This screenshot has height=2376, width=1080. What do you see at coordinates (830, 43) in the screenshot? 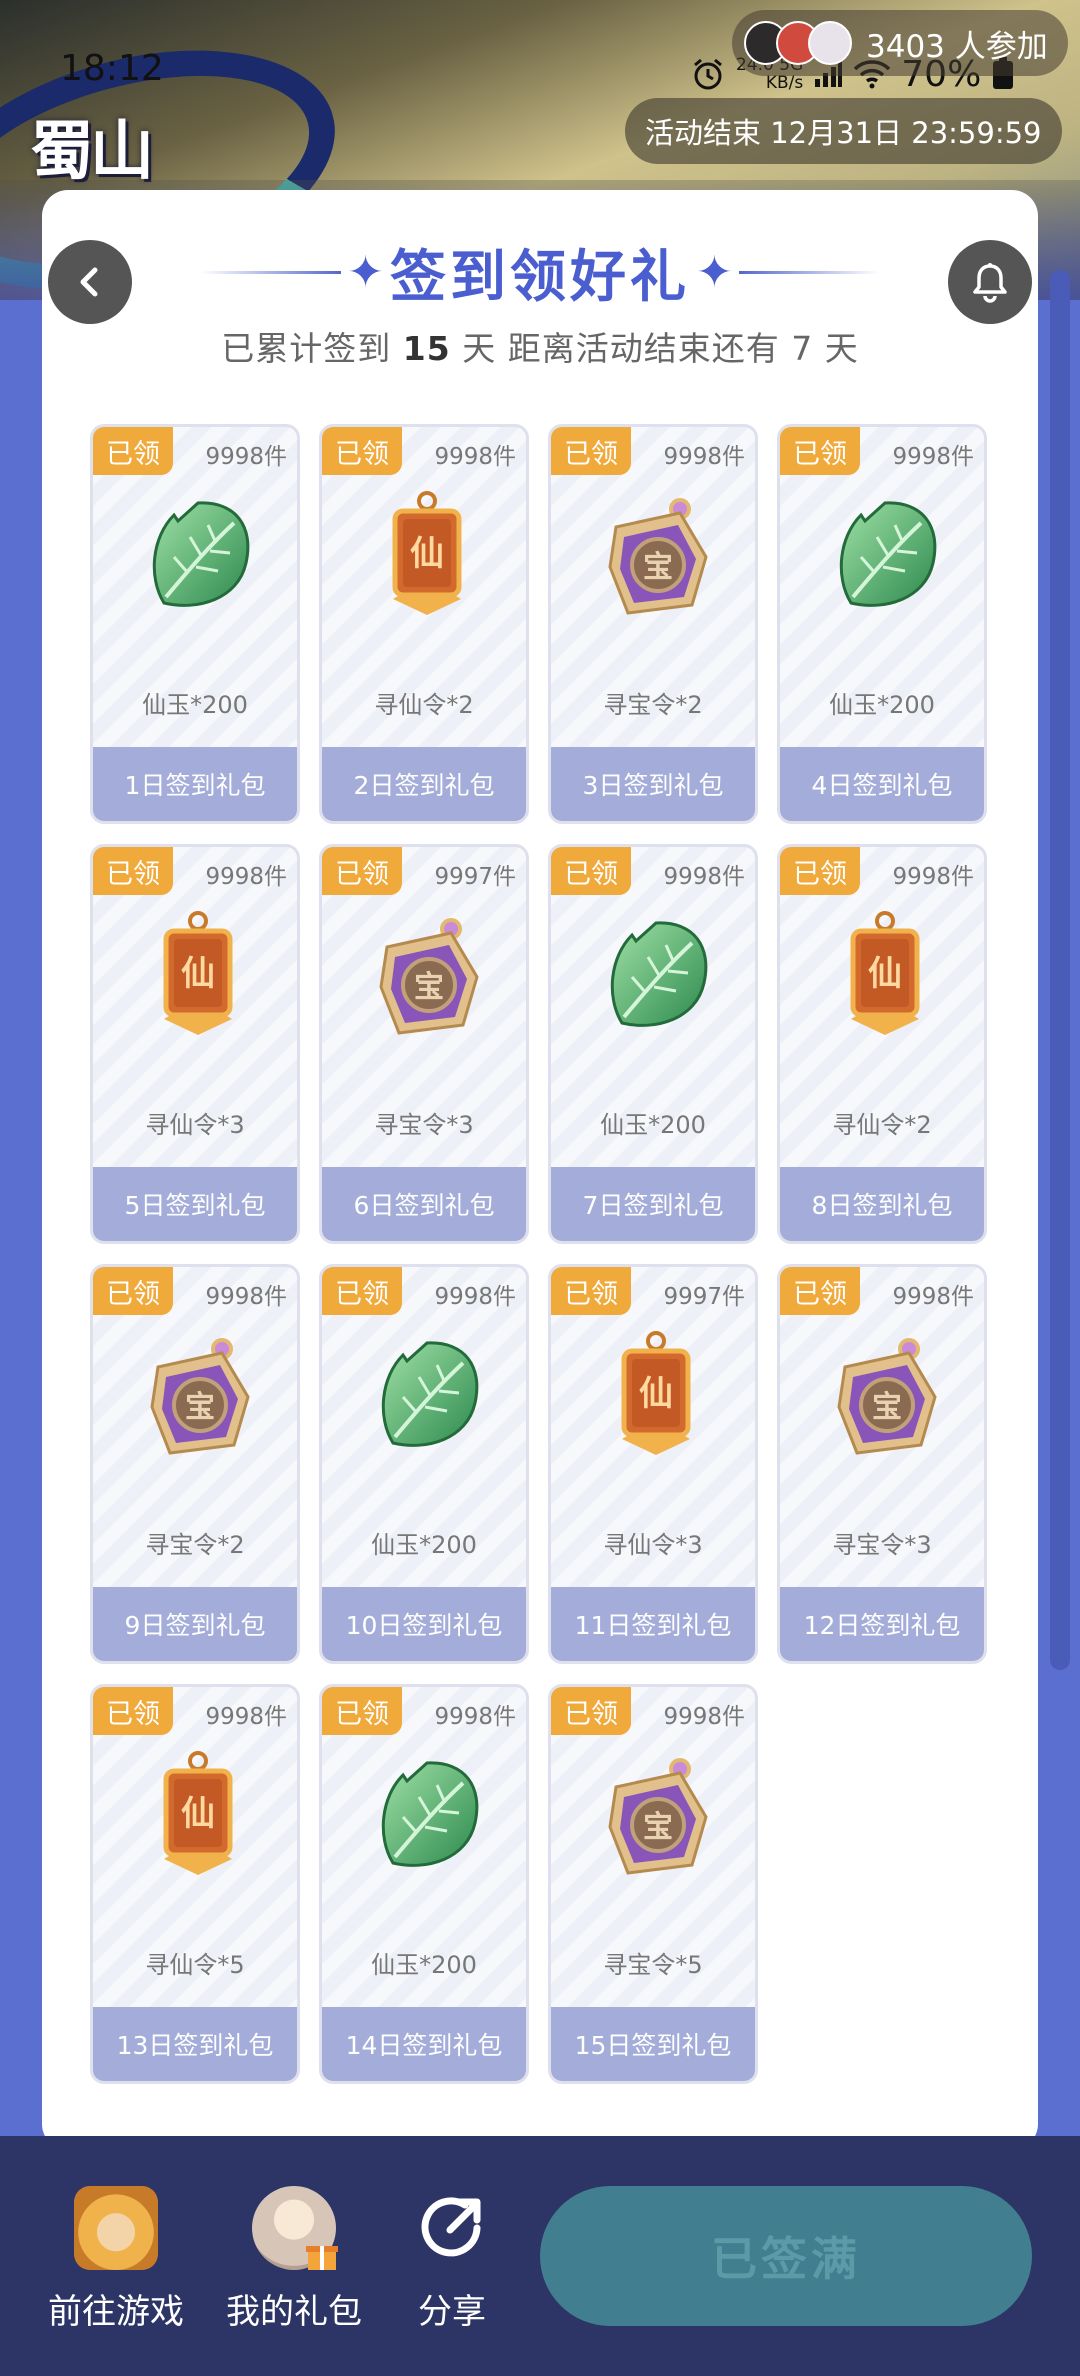
I see `avatar` at bounding box center [830, 43].